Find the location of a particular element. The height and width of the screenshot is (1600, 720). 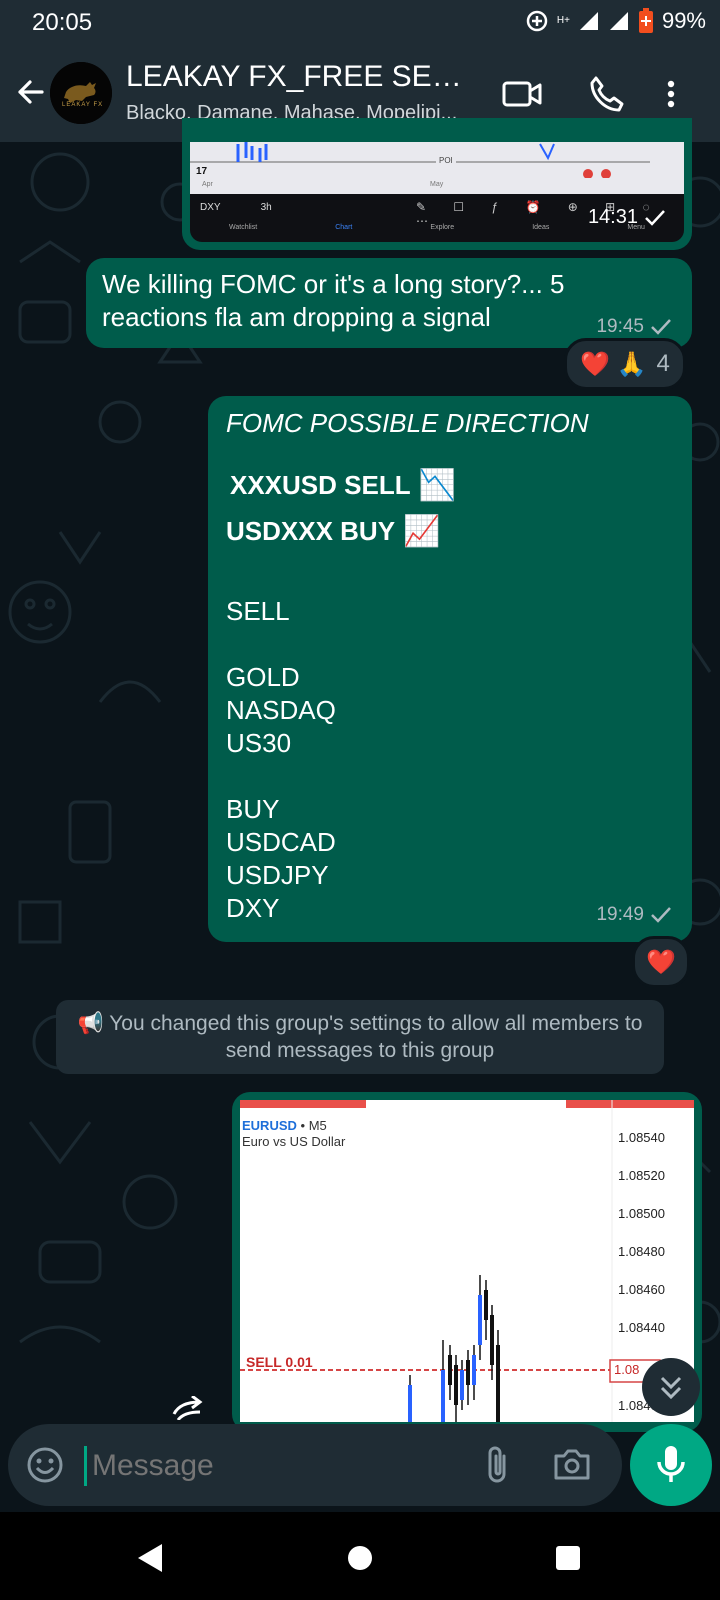

message-meta: 19:49 is located at coordinates (634, 915).